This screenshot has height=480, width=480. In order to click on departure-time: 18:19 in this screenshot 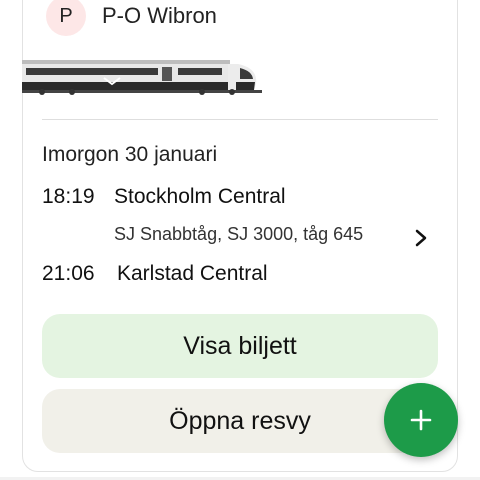, I will do `click(68, 196)`.